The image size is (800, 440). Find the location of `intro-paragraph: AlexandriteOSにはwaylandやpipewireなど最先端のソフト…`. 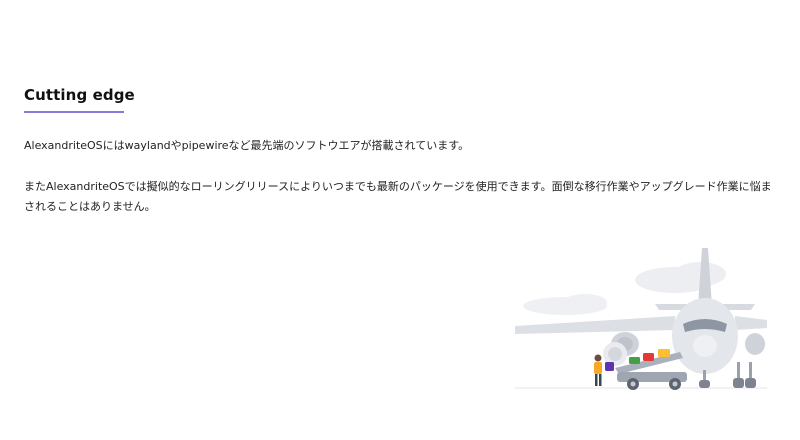

intro-paragraph: AlexandriteOSにはwaylandやpipewireなど最先端のソフト… is located at coordinates (247, 145).